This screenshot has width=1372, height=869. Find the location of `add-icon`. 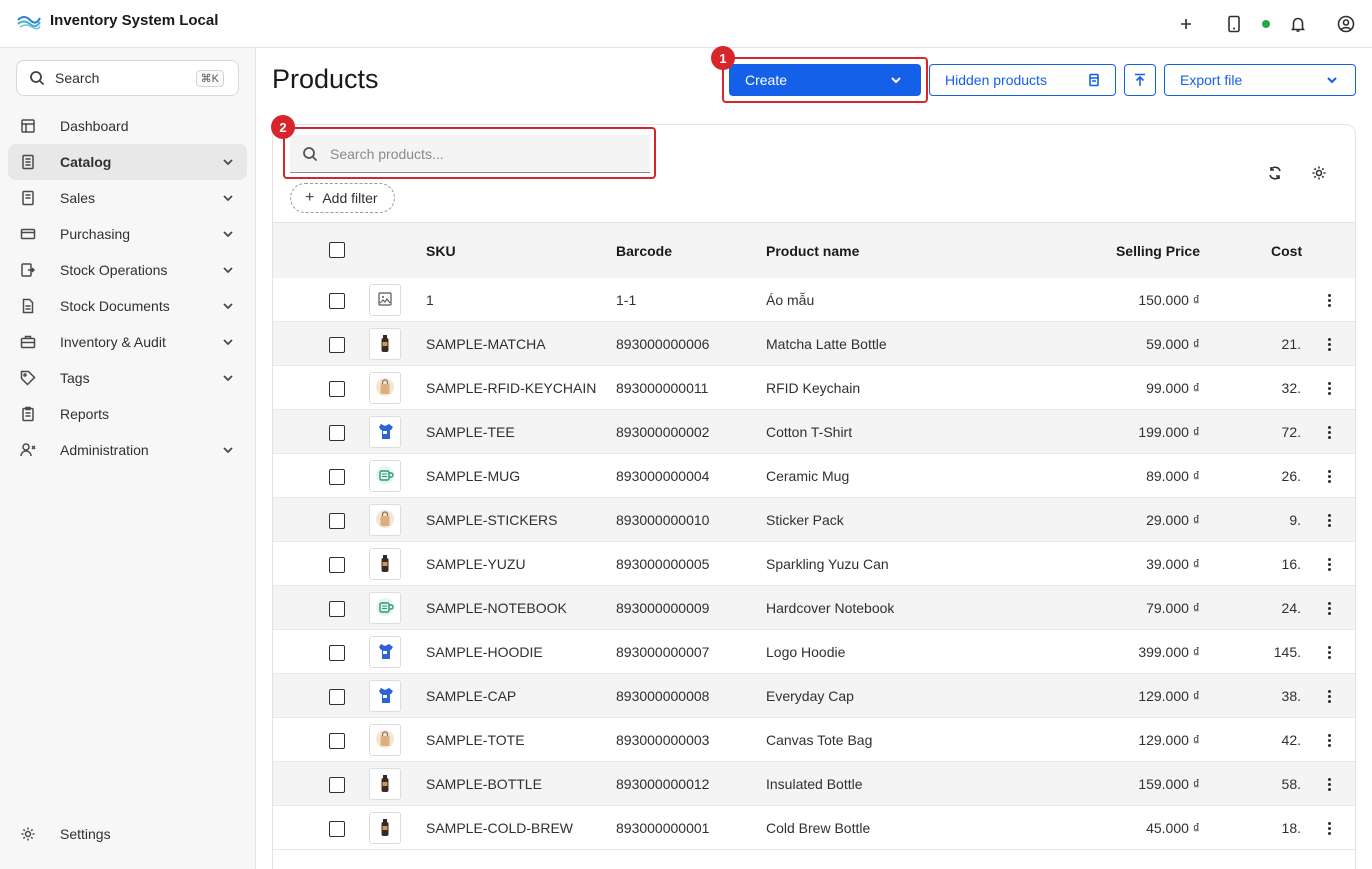

add-icon is located at coordinates (1186, 24).